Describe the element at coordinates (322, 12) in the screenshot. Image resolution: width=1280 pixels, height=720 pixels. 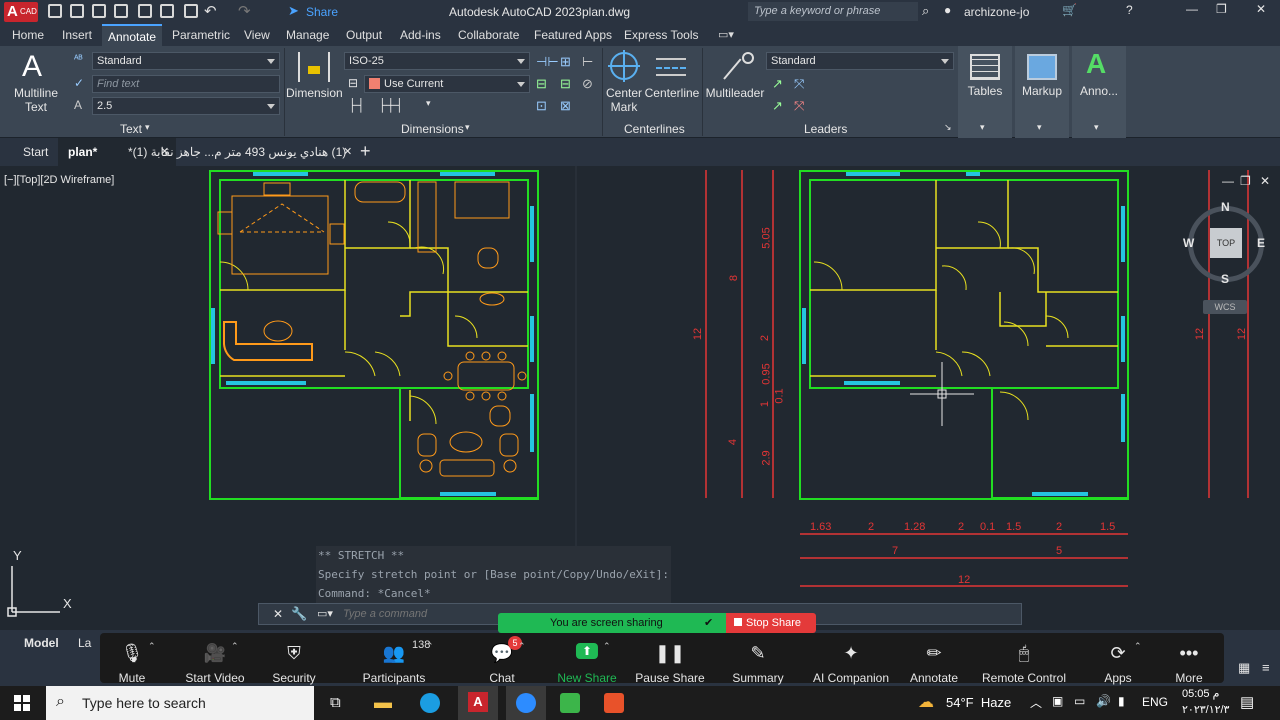
I see `share-button: Share` at that location.